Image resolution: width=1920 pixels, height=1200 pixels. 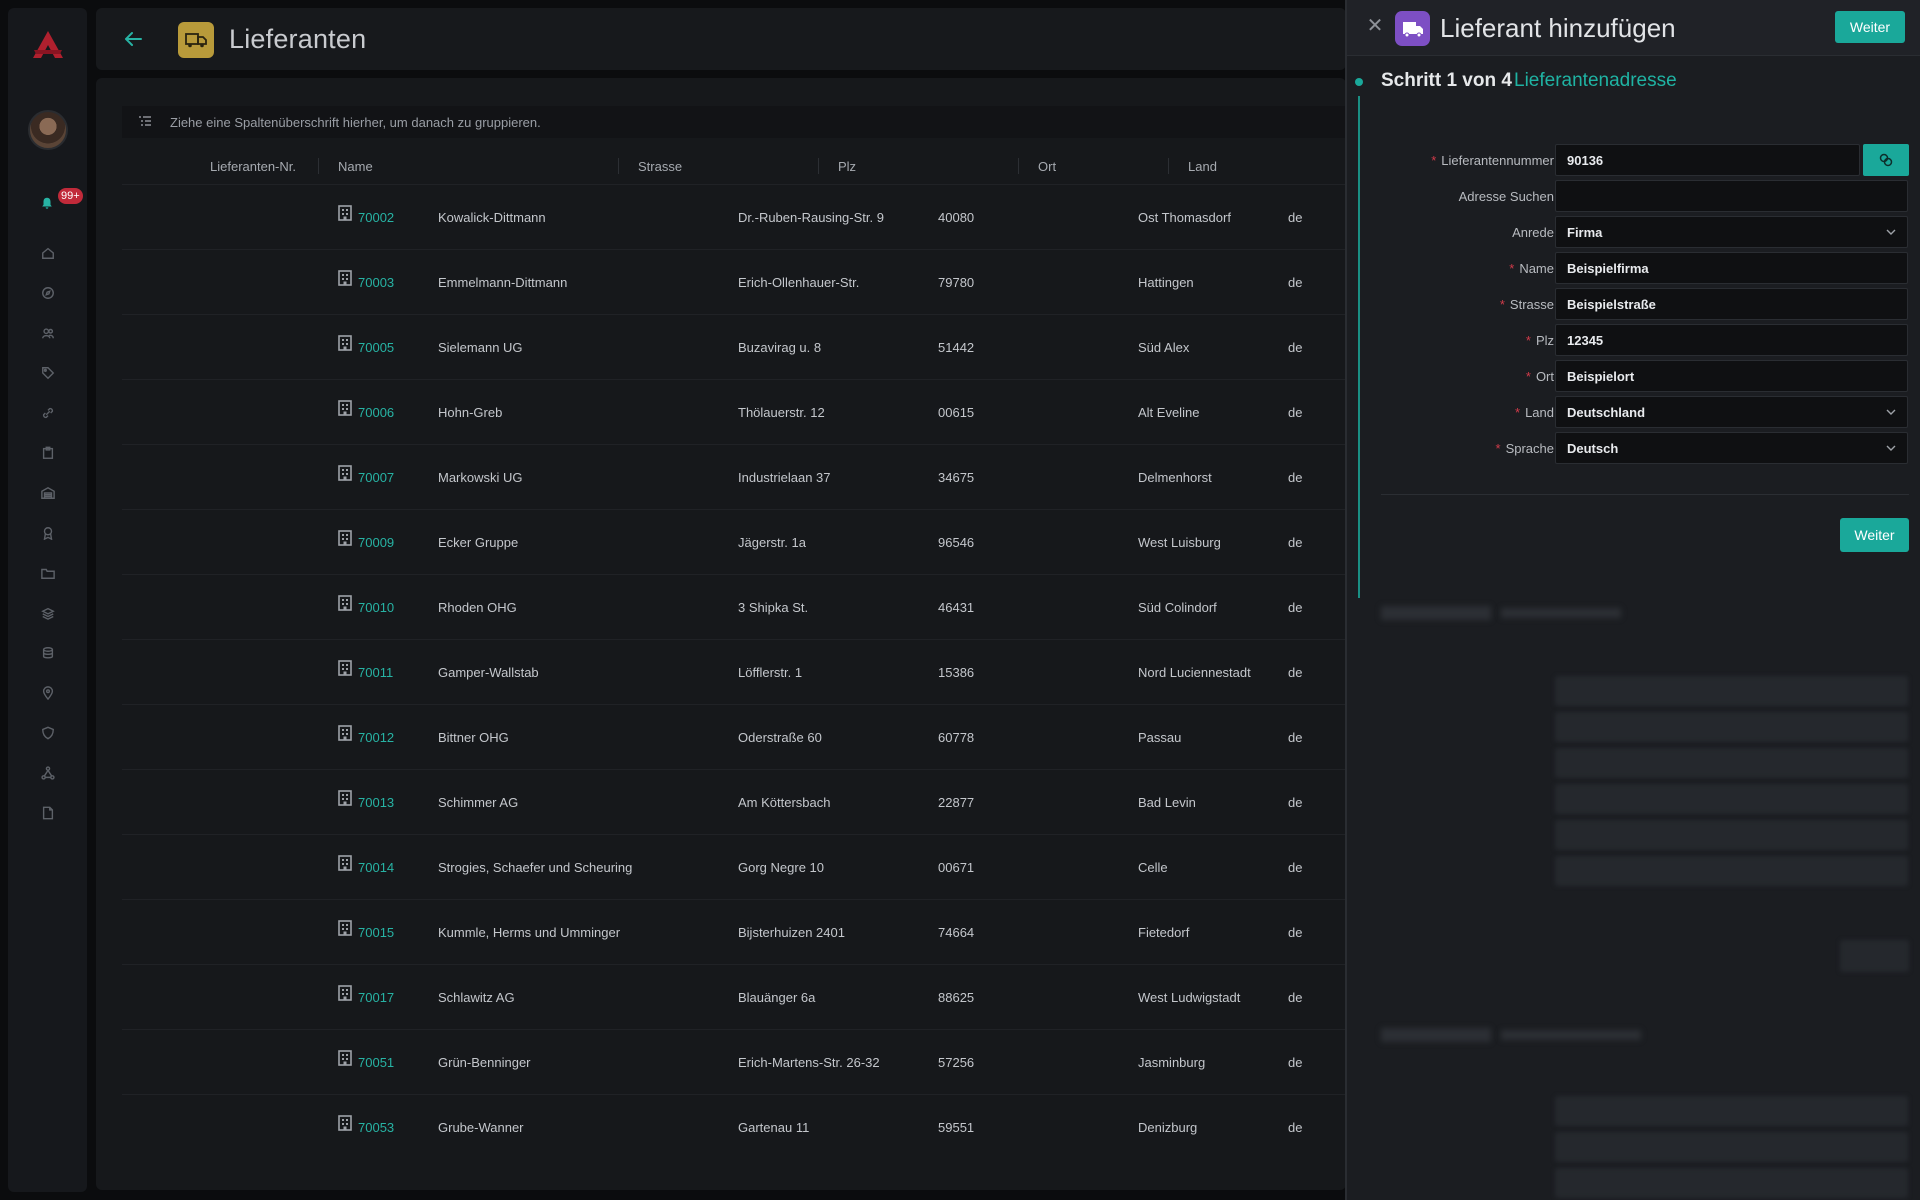 What do you see at coordinates (480, 347) in the screenshot?
I see `supplier-name: Sielemann UG` at bounding box center [480, 347].